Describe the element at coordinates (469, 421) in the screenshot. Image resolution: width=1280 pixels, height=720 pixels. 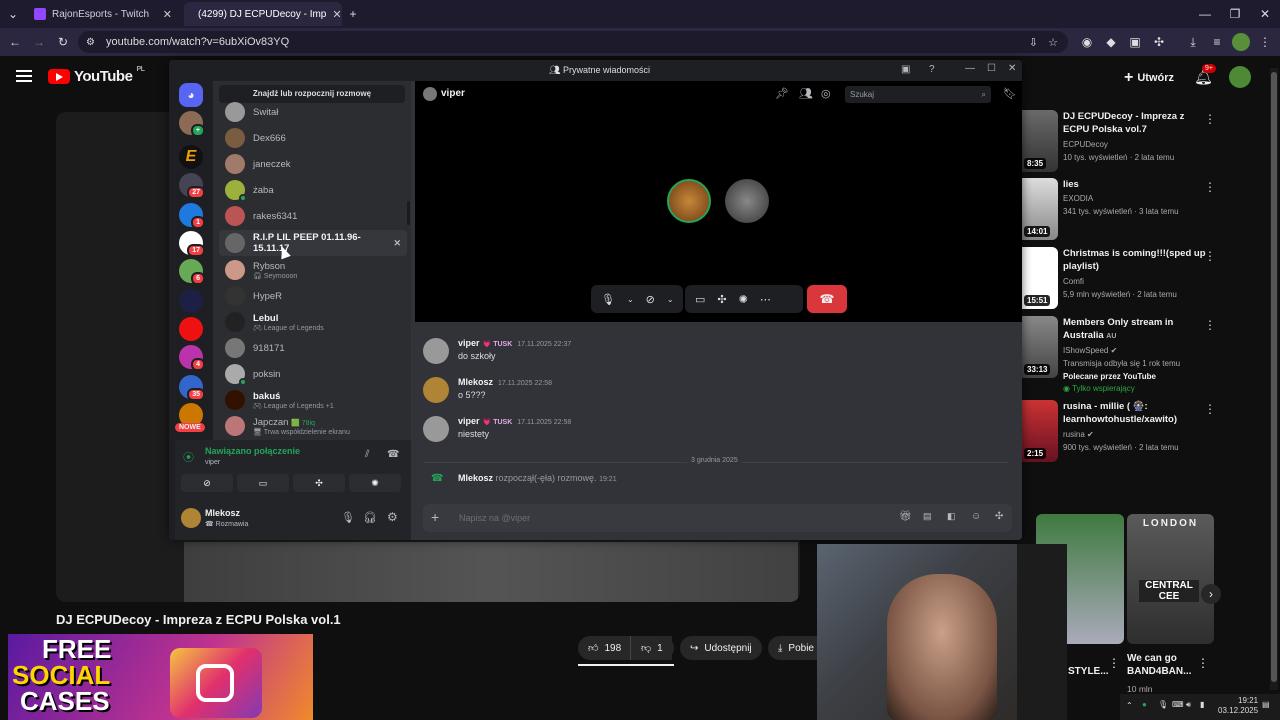
I see `author-name: viper` at that location.